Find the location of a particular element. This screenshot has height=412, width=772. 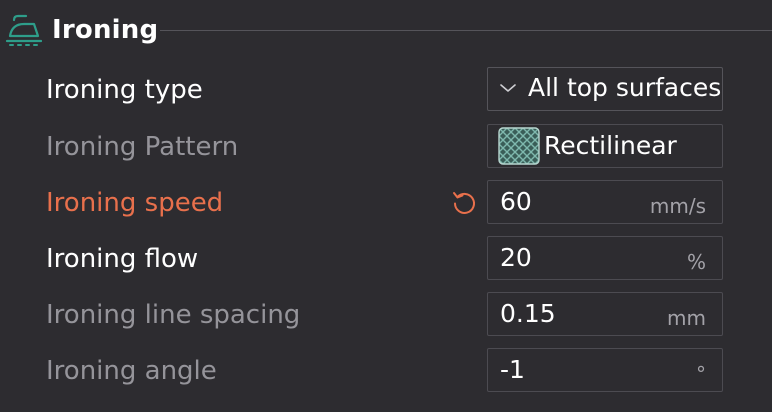

iron-icon is located at coordinates (23, 30).